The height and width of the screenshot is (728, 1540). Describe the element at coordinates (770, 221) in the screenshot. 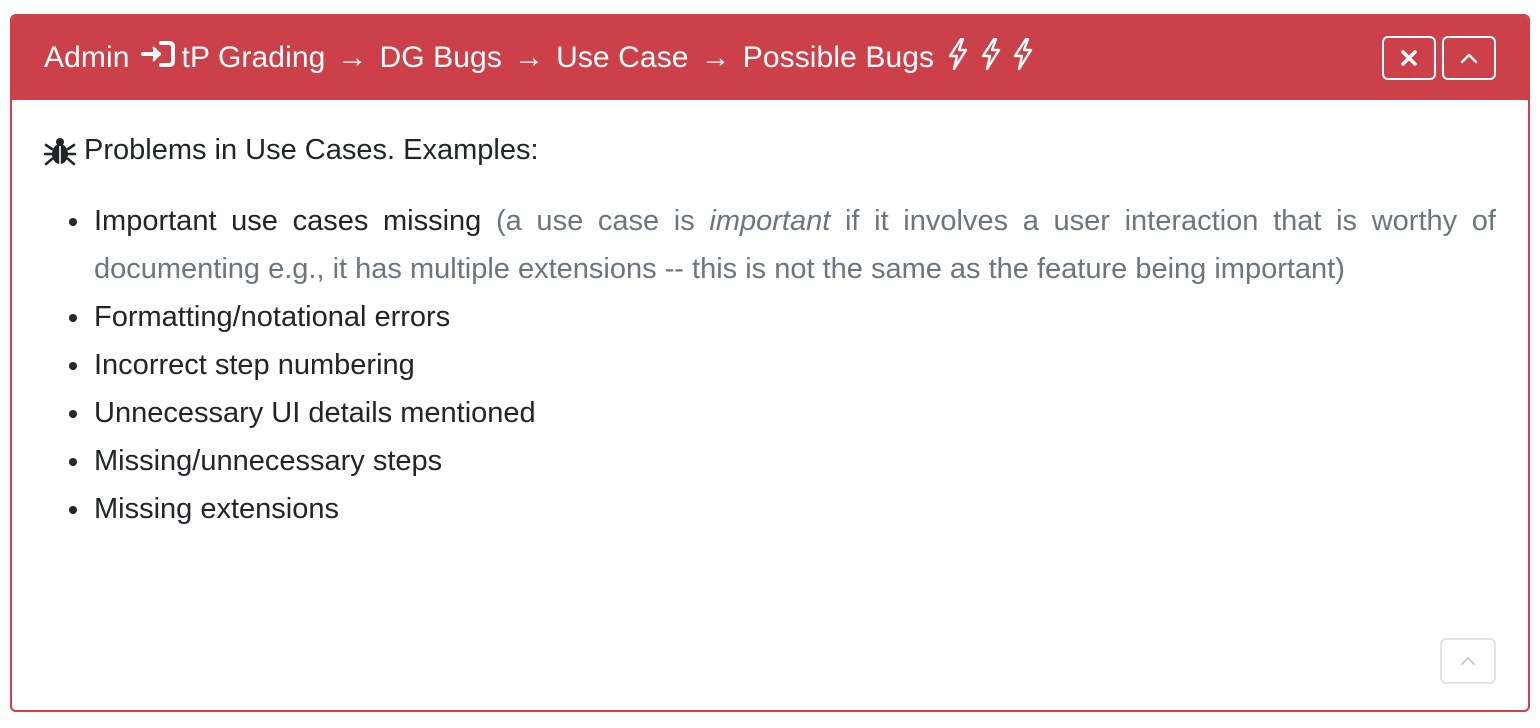

I see `note-emphasis: important` at that location.